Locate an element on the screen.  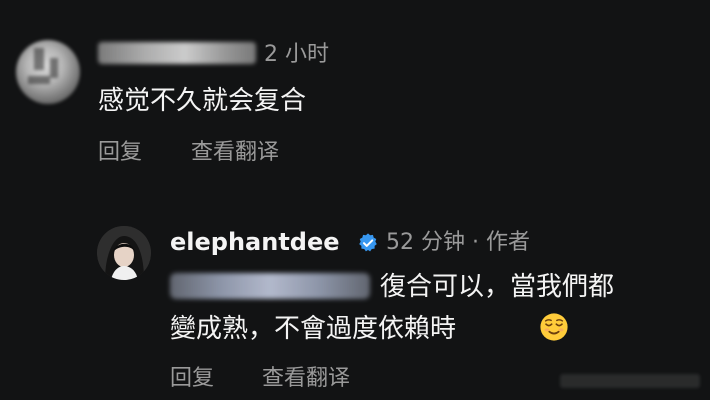
comment-text: 感觉不久就会复合 is located at coordinates (202, 101).